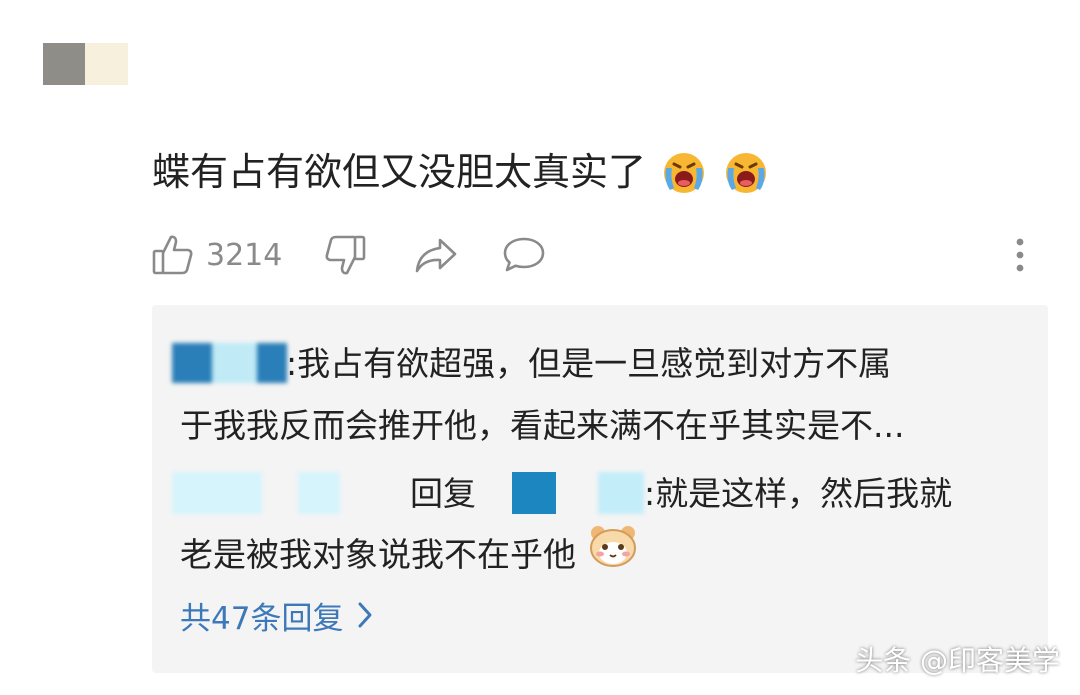 This screenshot has width=1080, height=695. I want to click on reply-button, so click(524, 255).